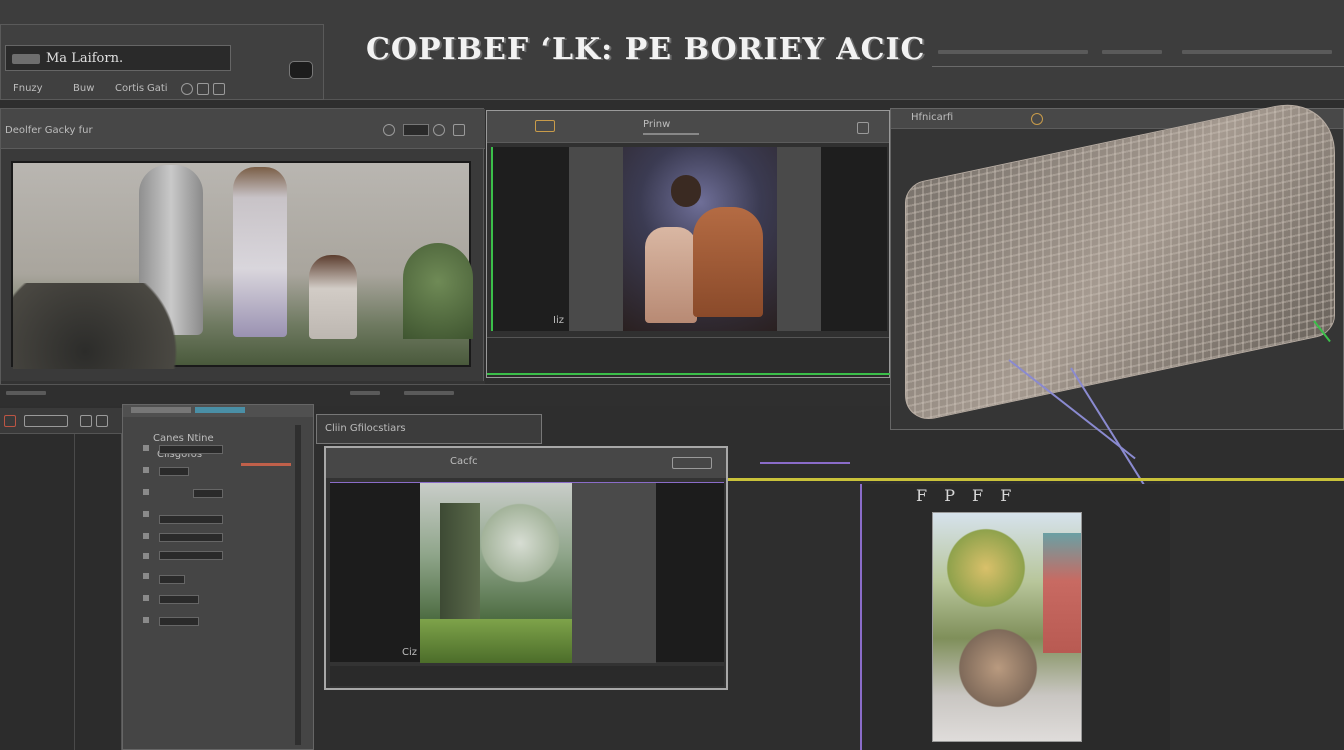  I want to click on tree-canopy, so click(520, 543).